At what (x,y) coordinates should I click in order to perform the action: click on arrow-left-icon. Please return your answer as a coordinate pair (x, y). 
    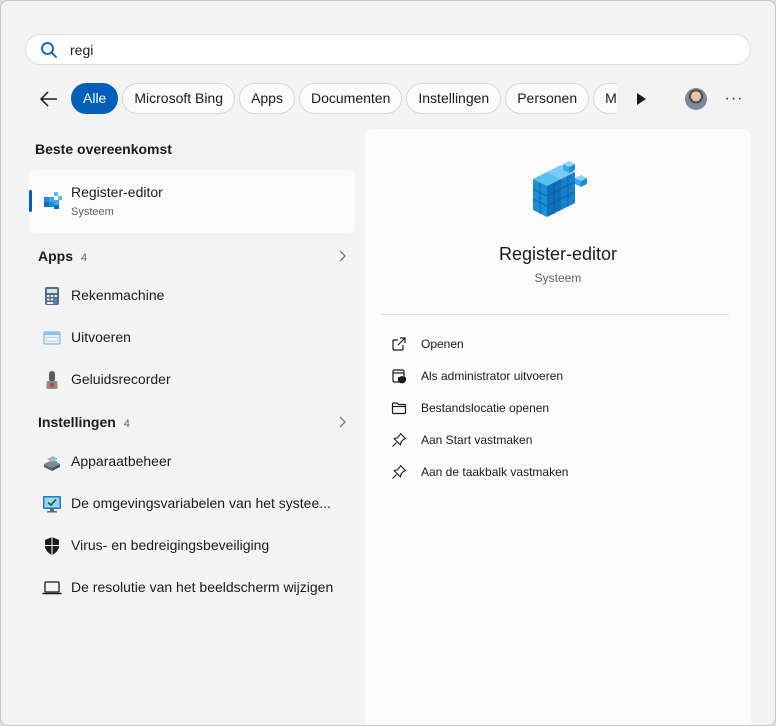
    Looking at the image, I should click on (49, 99).